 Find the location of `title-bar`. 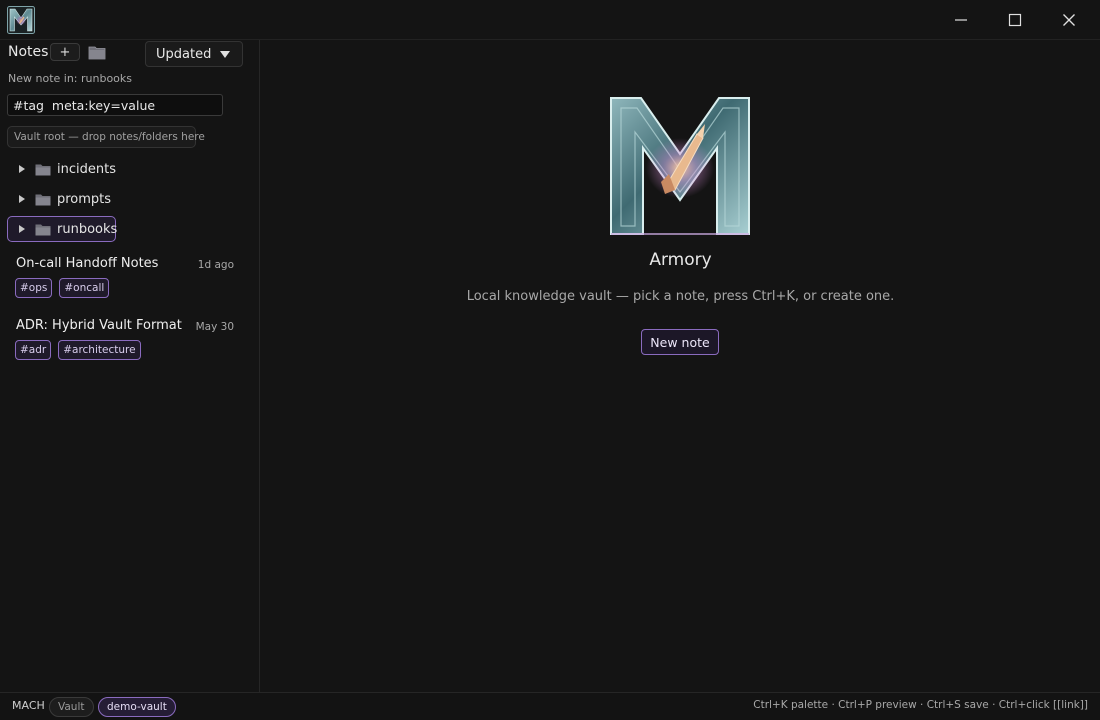

title-bar is located at coordinates (550, 20).